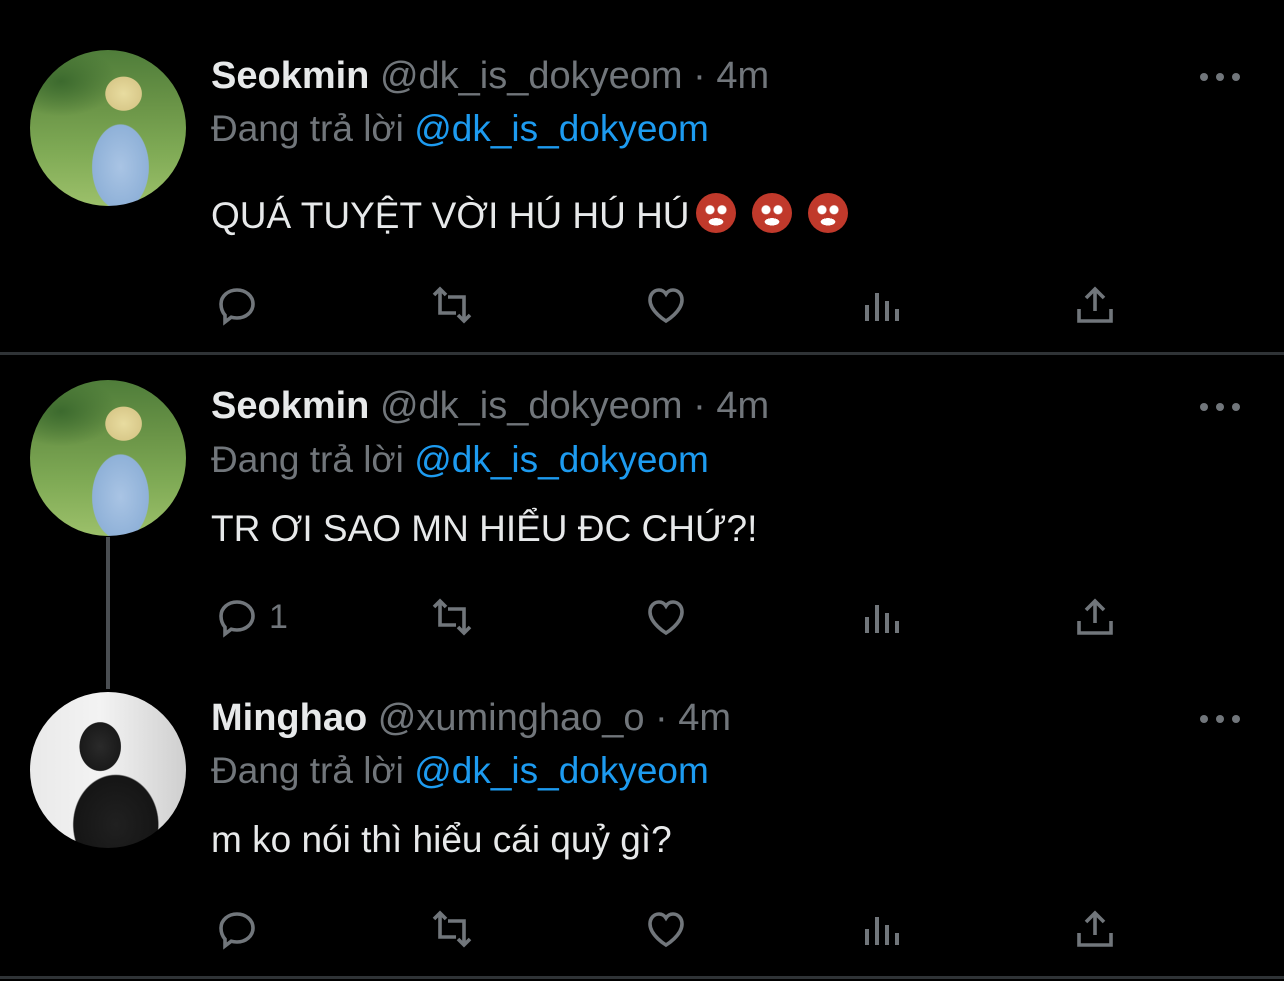 Image resolution: width=1284 pixels, height=981 pixels. Describe the element at coordinates (278, 616) in the screenshot. I see `reply-count: 1` at that location.